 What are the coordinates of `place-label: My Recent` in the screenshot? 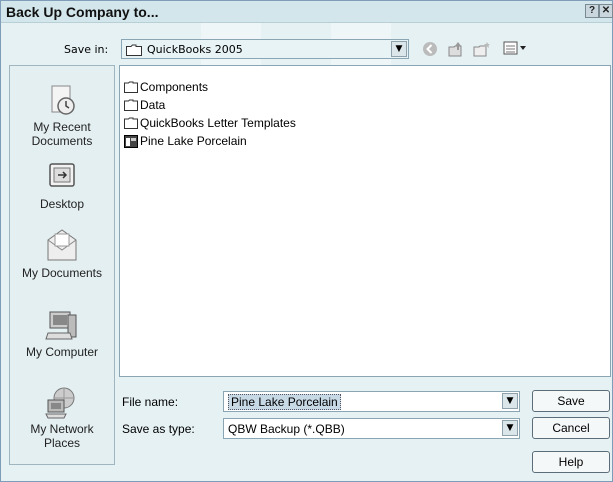 It's located at (62, 127).